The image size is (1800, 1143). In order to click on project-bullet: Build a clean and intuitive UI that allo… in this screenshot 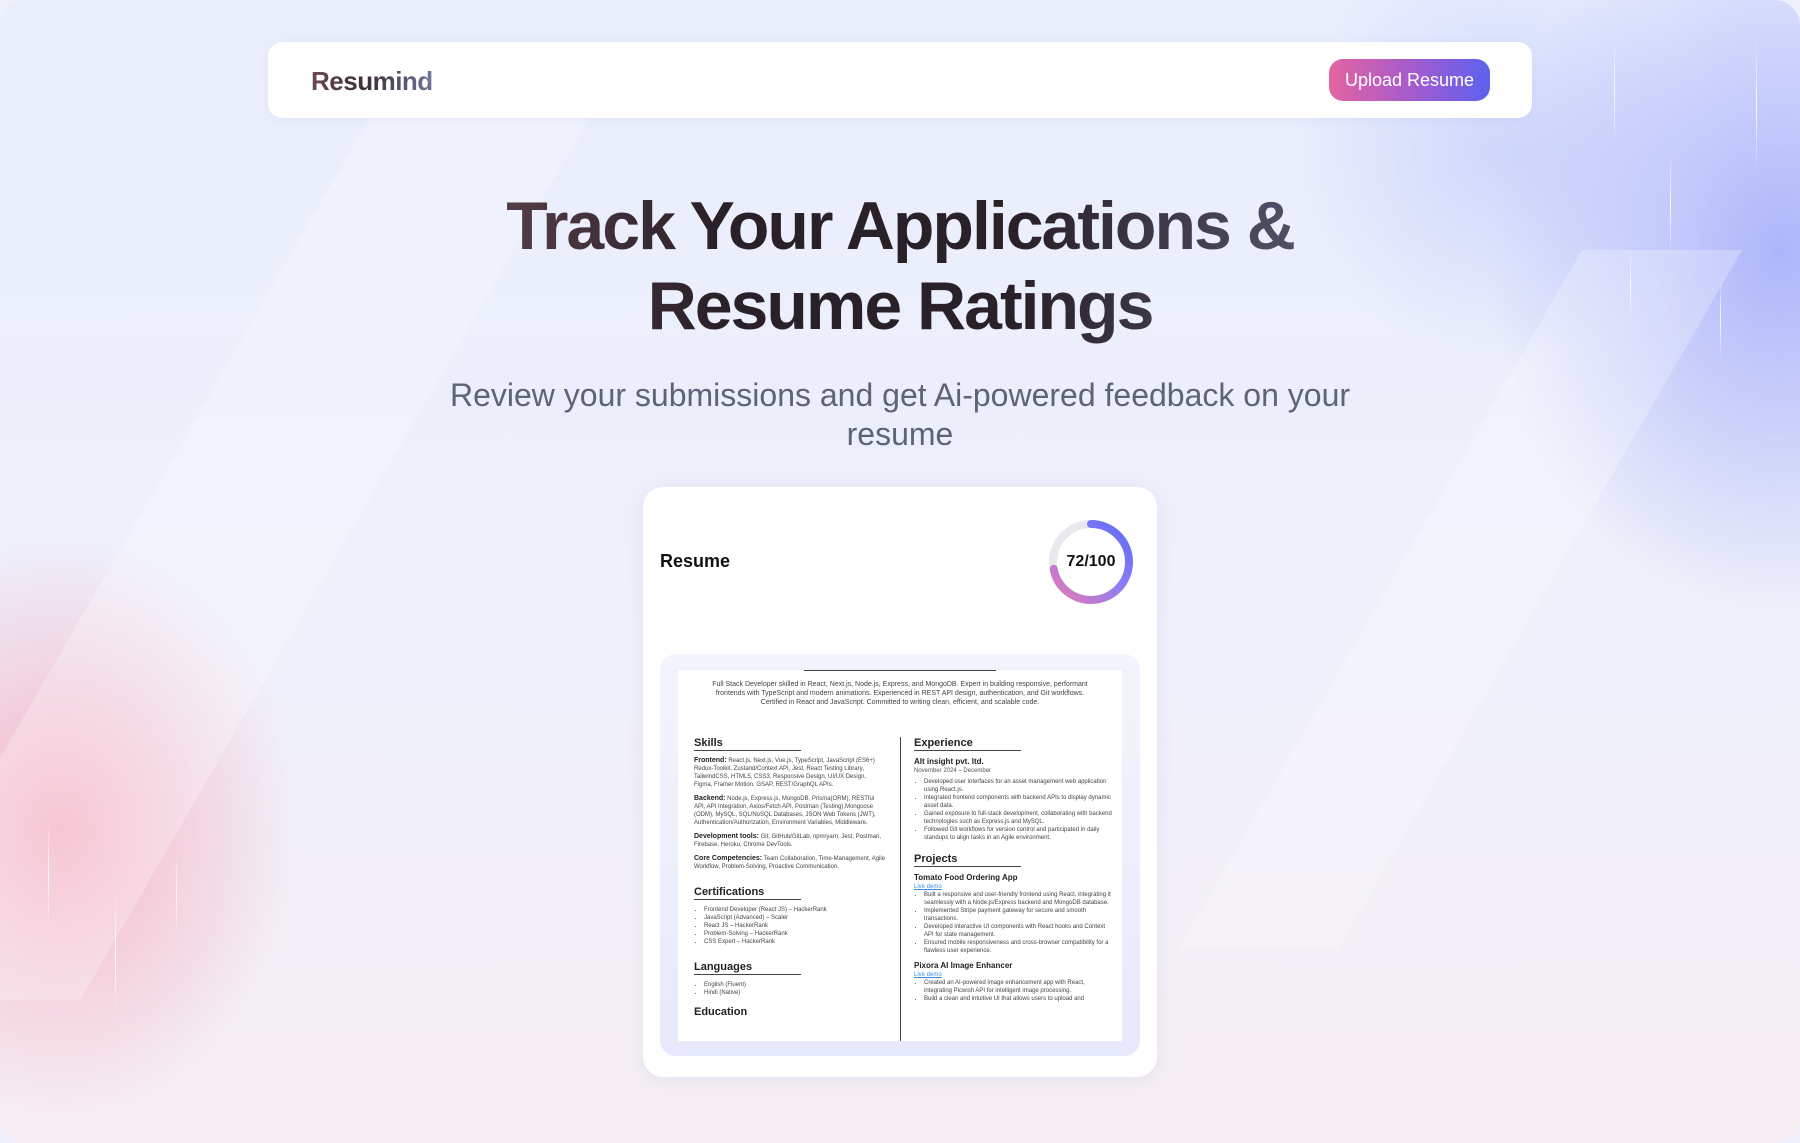, I will do `click(1019, 999)`.